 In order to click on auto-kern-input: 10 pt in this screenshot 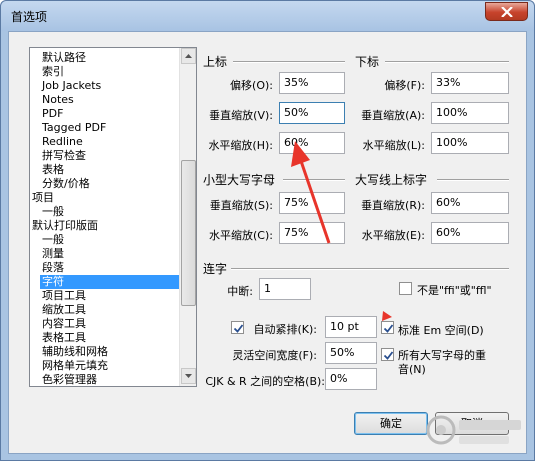, I will do `click(351, 327)`.